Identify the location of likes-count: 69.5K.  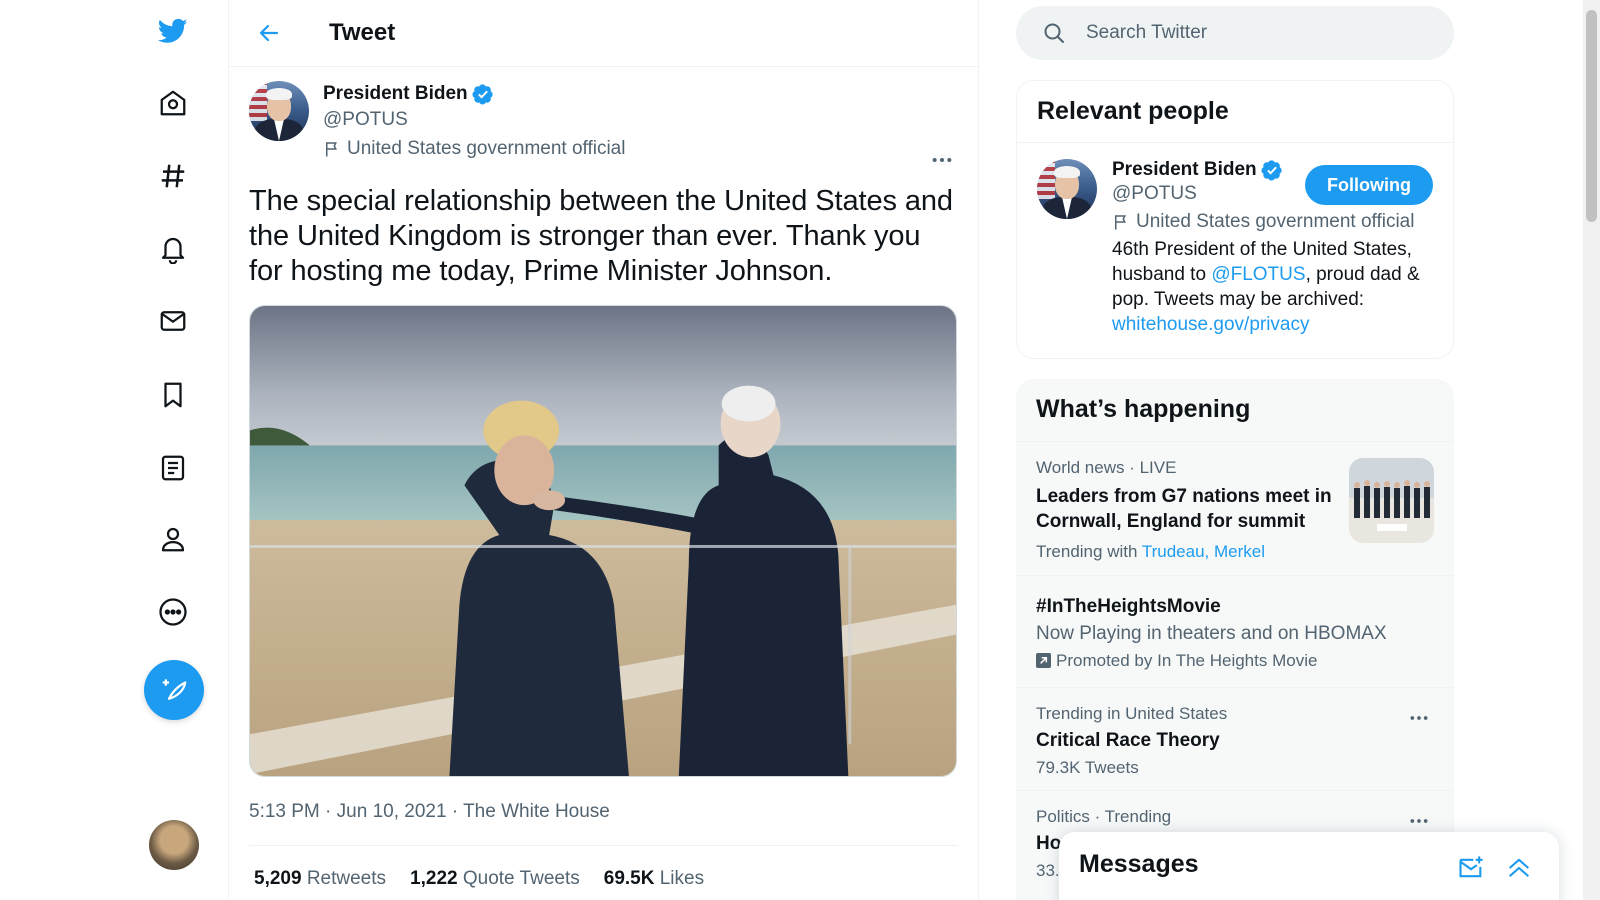
(629, 878).